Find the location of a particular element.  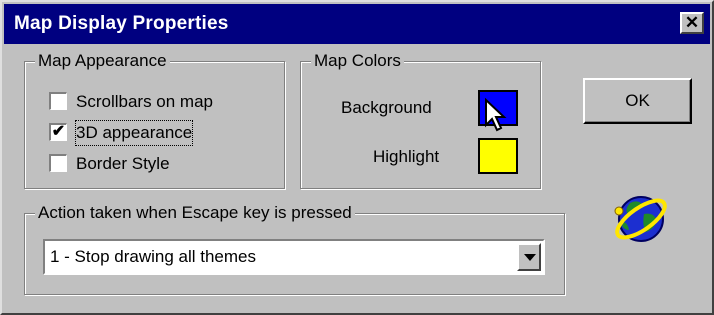

map-colors-legend: Map Colors is located at coordinates (357, 61).